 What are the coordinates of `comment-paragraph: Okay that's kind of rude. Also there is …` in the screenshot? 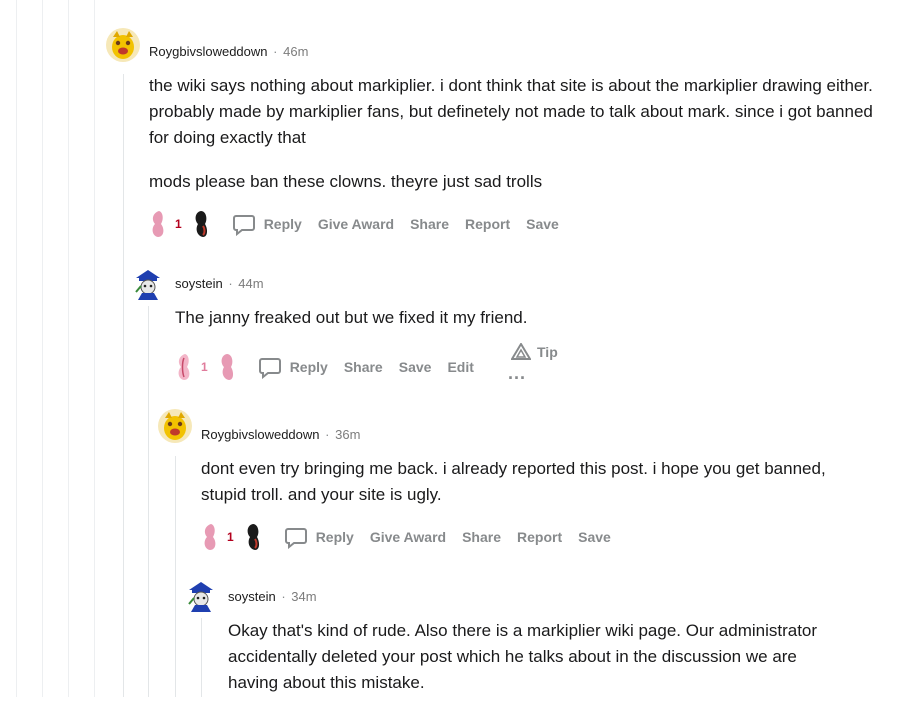 It's located at (523, 656).